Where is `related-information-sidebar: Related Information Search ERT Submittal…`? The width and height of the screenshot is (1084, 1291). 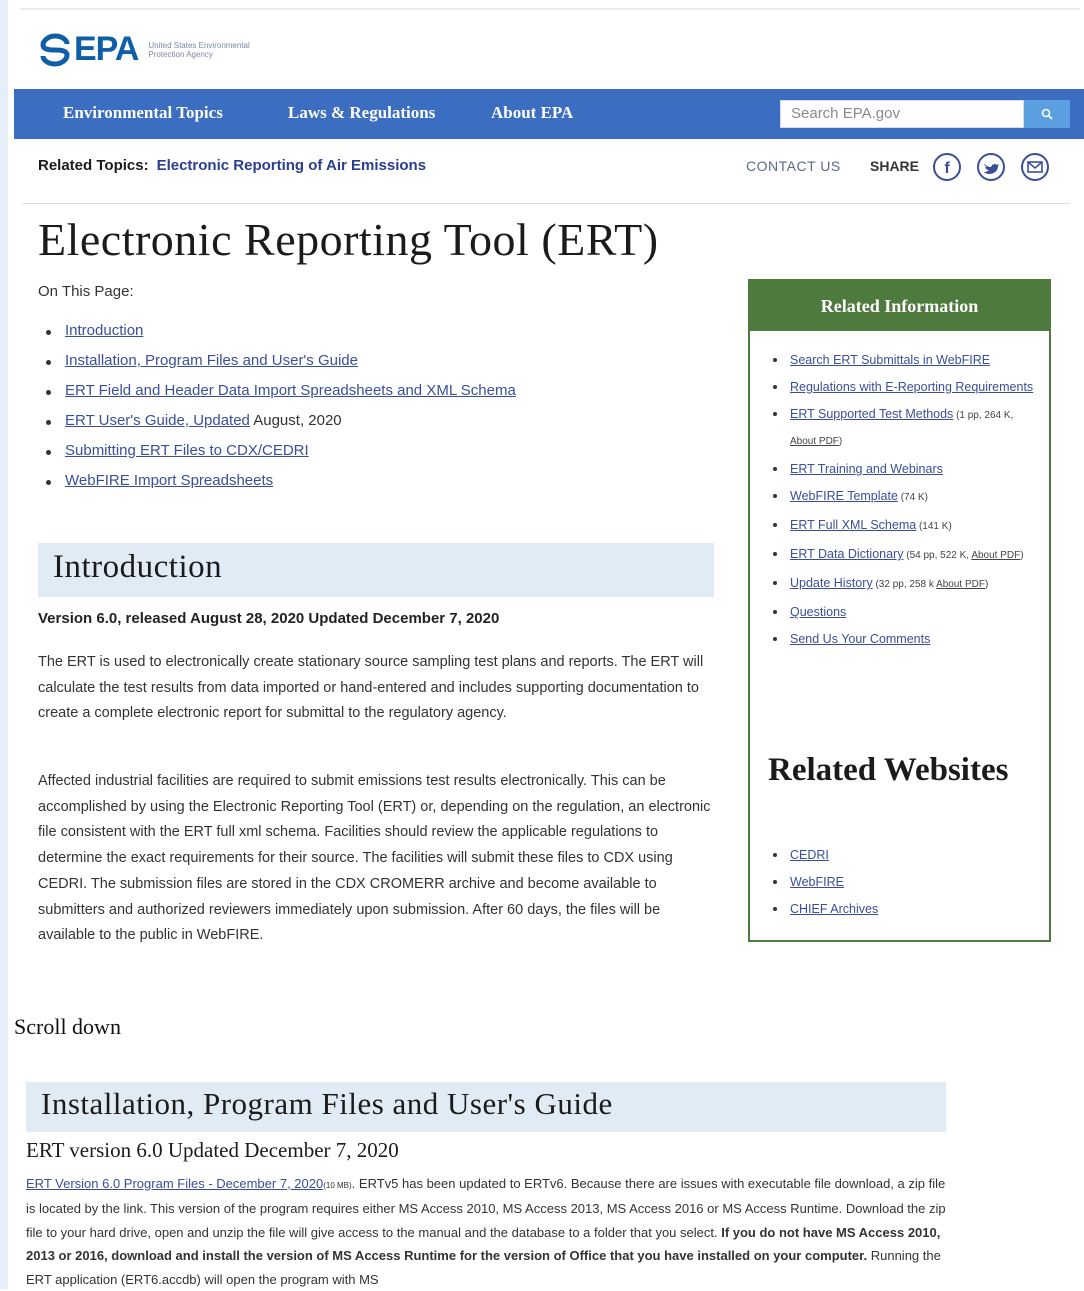
related-information-sidebar: Related Information Search ERT Submittal… is located at coordinates (899, 610).